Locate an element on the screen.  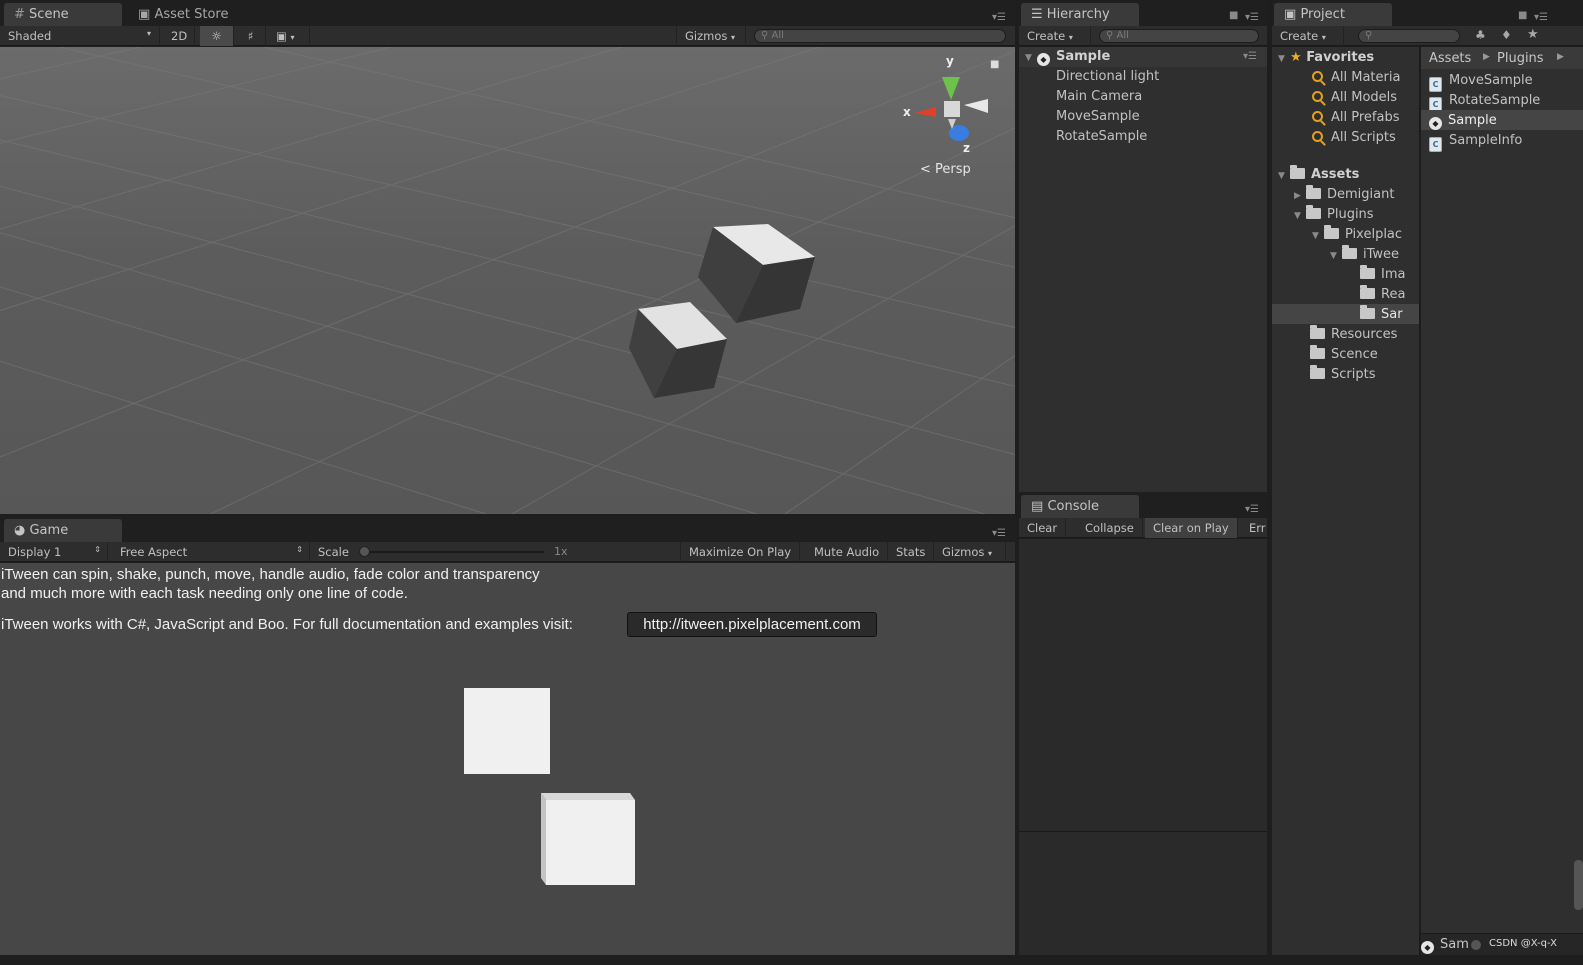
tree-folder-sample: Sar is located at coordinates (1381, 315).